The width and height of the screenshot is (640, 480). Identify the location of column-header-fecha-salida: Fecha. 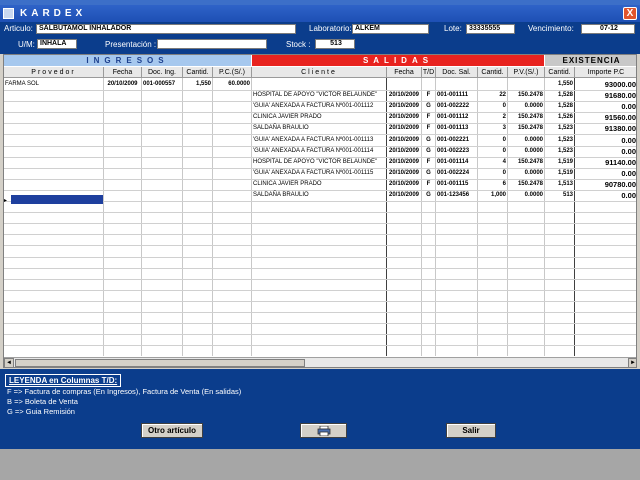
(404, 72).